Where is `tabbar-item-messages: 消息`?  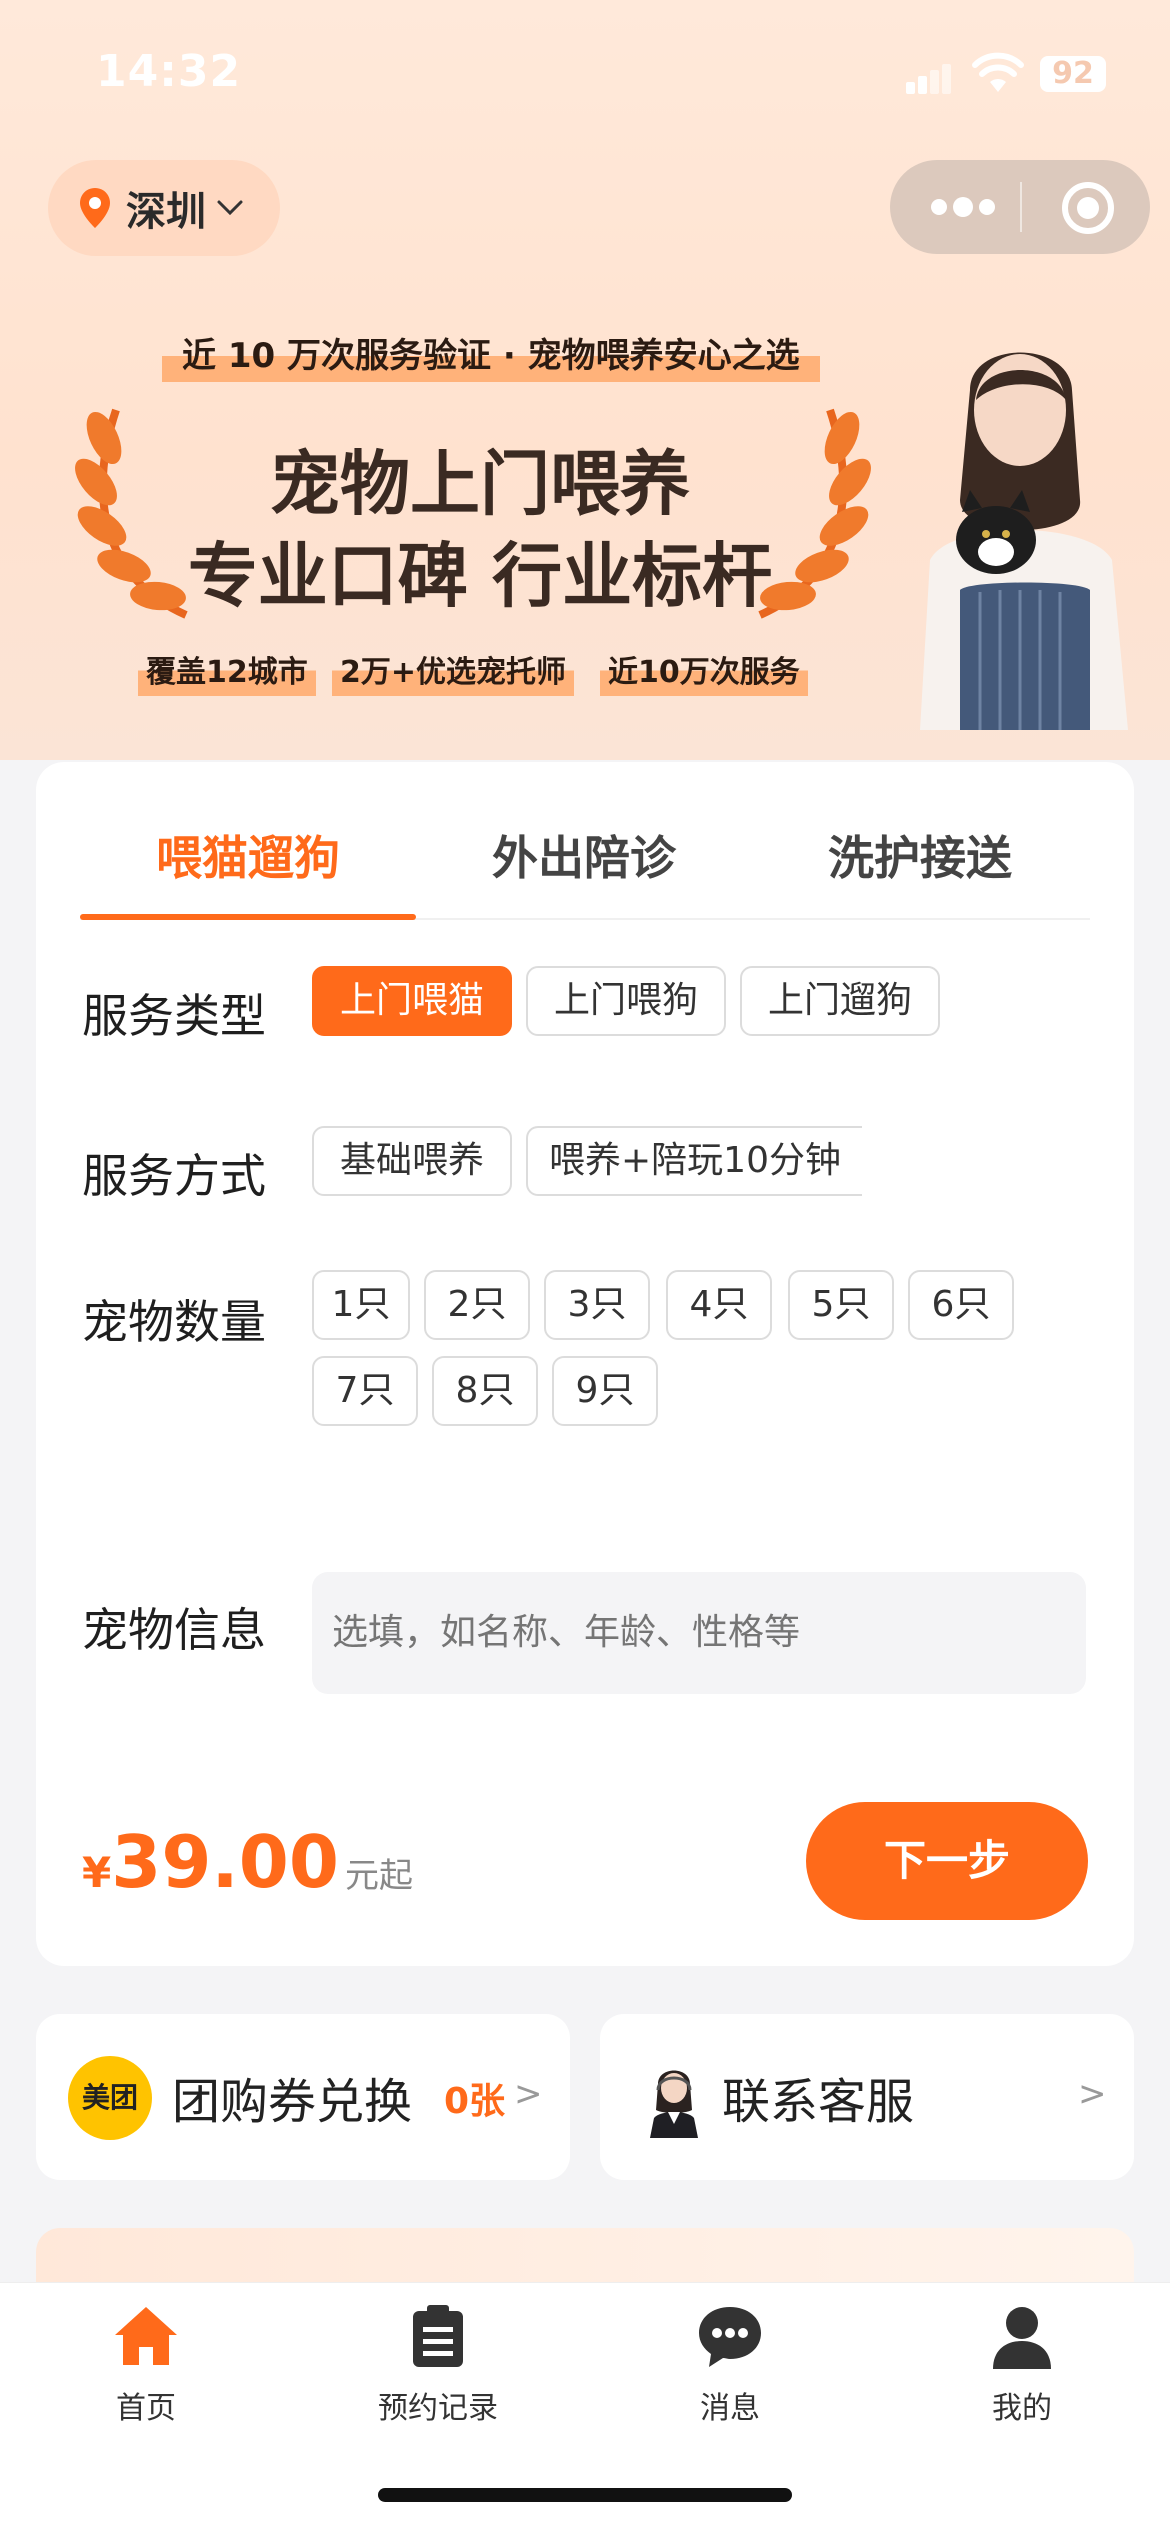
tabbar-item-messages: 消息 is located at coordinates (730, 2364).